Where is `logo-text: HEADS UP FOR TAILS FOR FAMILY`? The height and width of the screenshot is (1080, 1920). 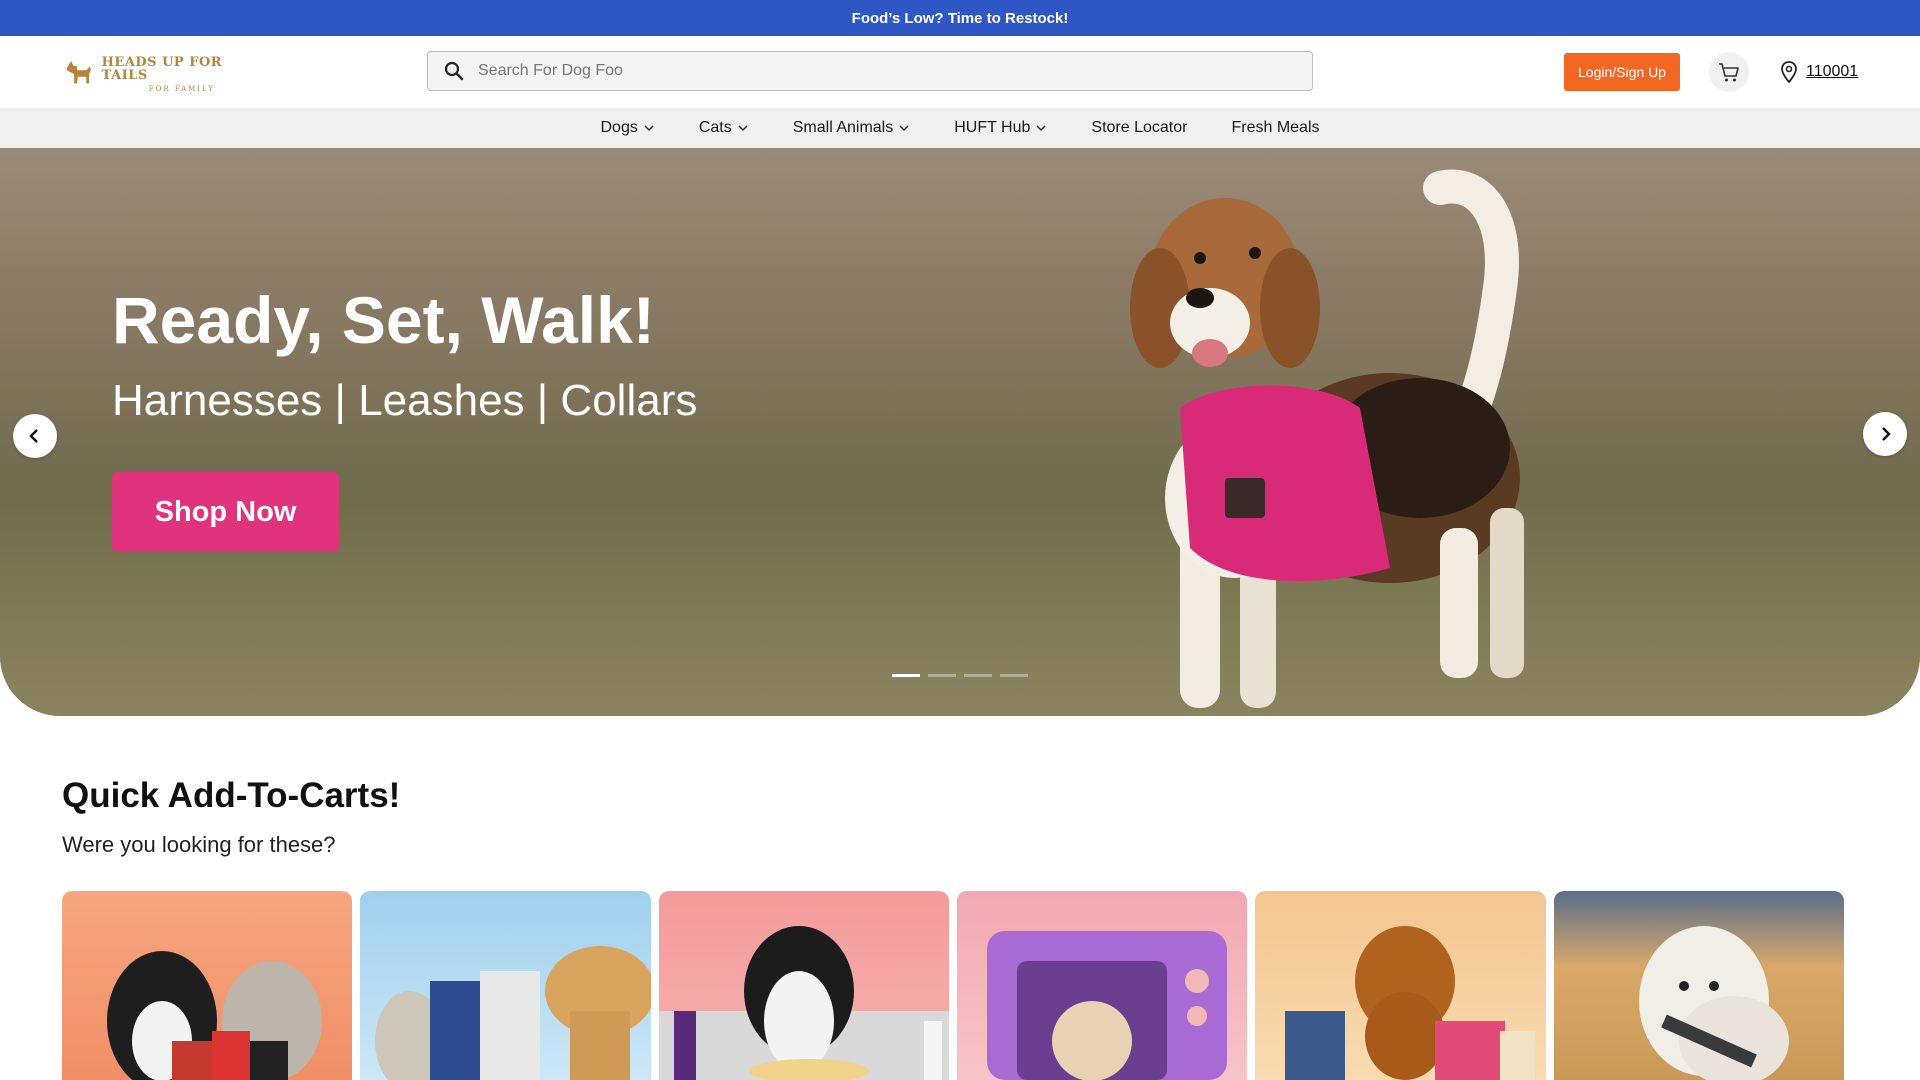 logo-text: HEADS UP FOR TAILS FOR FAMILY is located at coordinates (182, 74).